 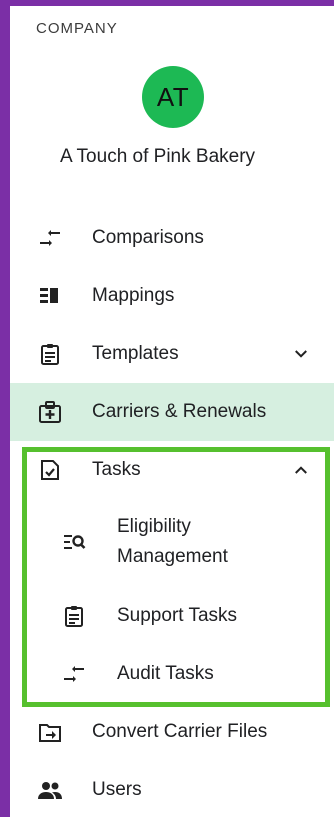 I want to click on sidebar-item-convert-carrier-files: Convert Carrier Files, so click(x=172, y=732).